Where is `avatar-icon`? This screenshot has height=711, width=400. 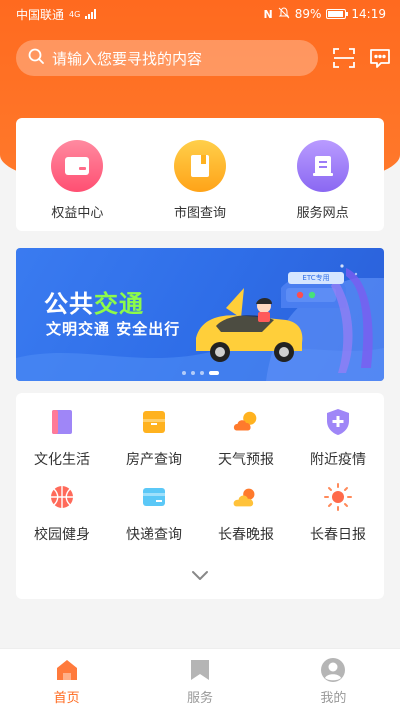
avatar-icon is located at coordinates (333, 670).